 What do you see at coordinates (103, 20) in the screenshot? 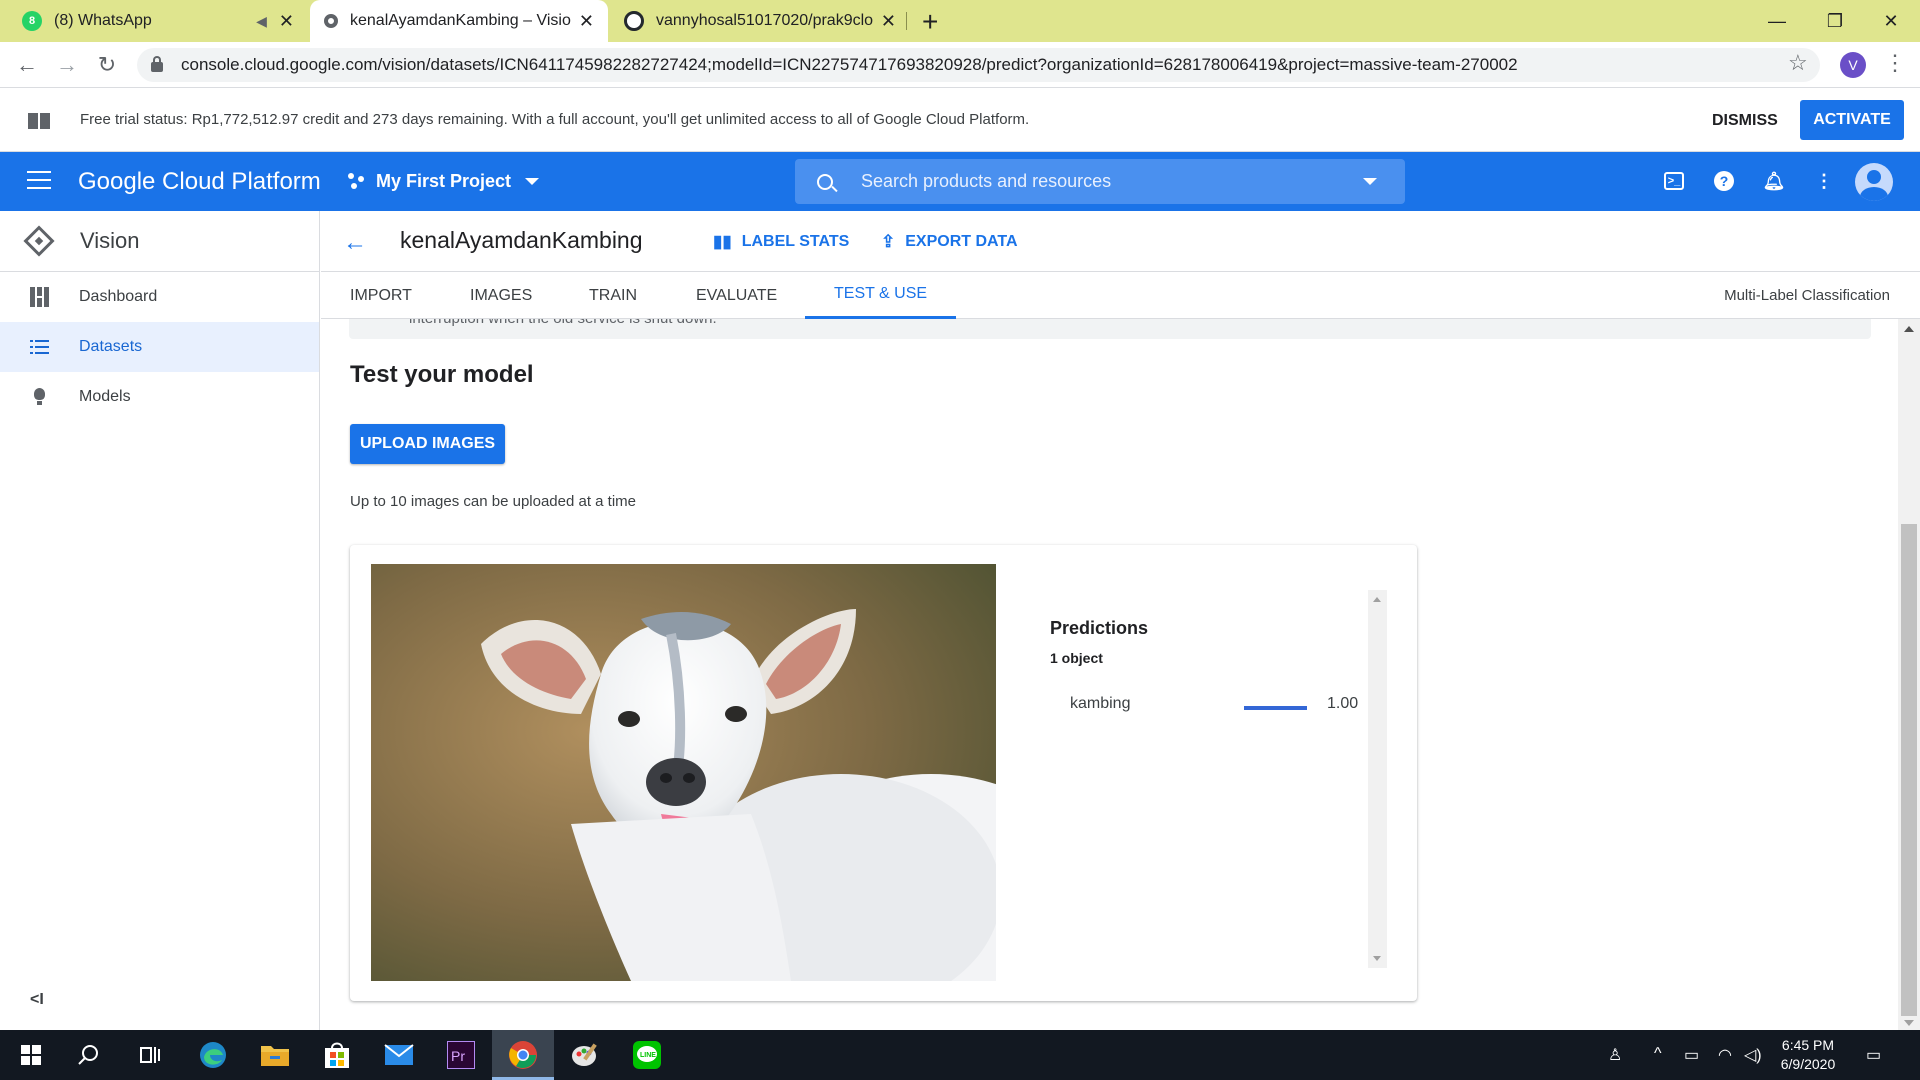
I see `tab-title: (8) WhatsApp` at bounding box center [103, 20].